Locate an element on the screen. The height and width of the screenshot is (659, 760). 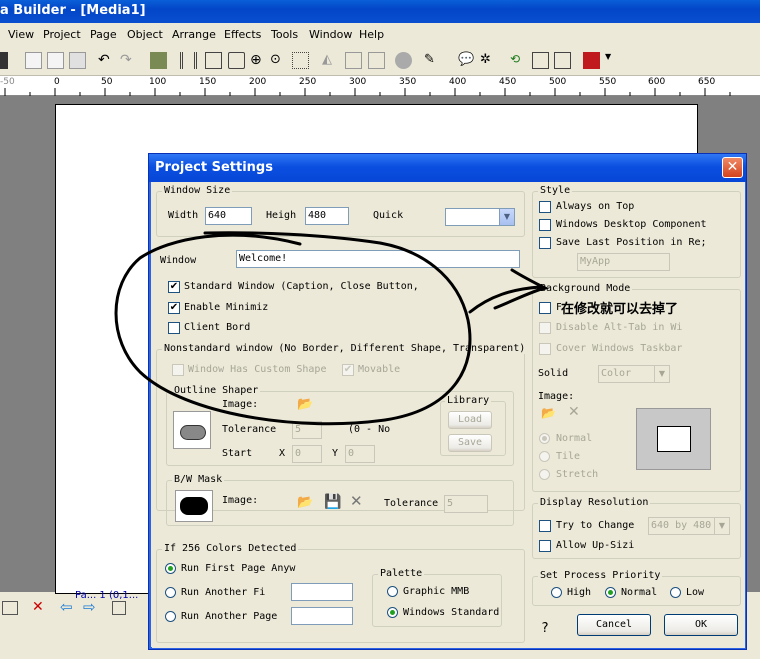
annotation-loop is located at coordinates (293, 328).